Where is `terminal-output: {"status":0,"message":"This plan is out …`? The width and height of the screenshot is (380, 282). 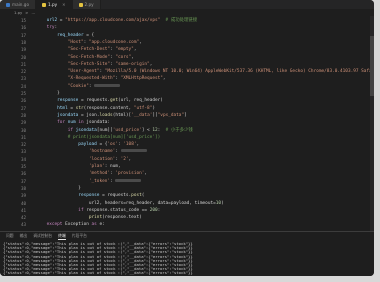
terminal-output: {"status":0,"message":"This plan is out … is located at coordinates (187, 258).